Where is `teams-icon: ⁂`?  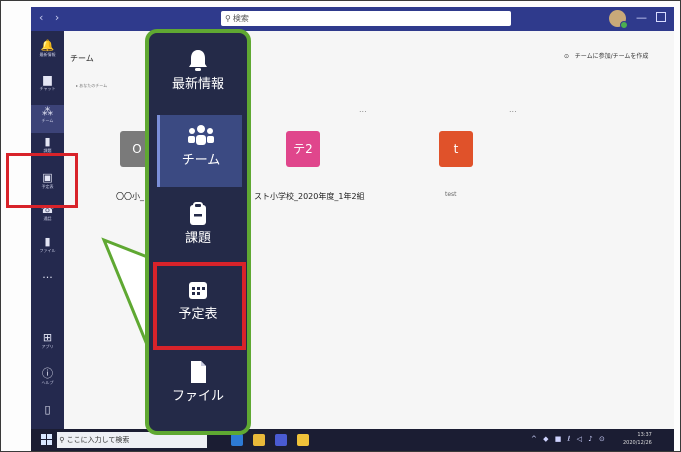
teams-icon: ⁂ is located at coordinates (47, 111).